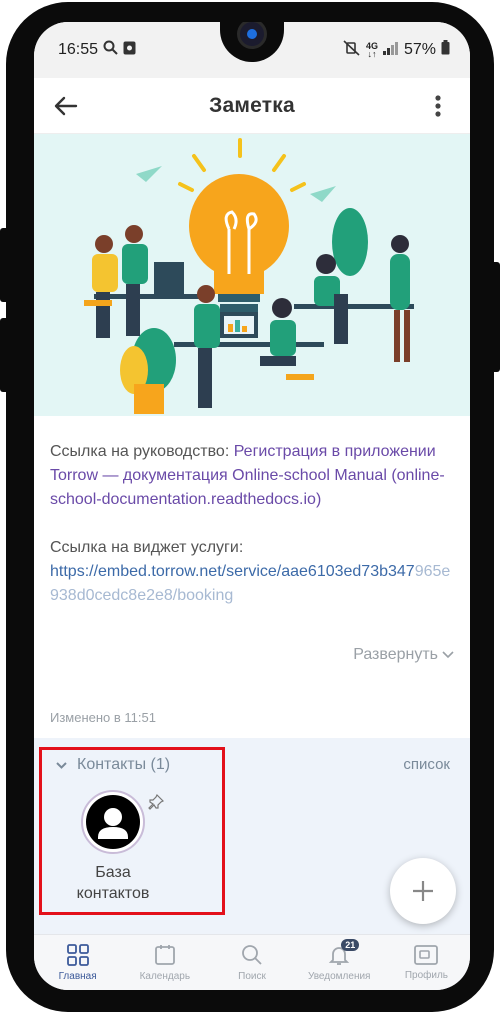  I want to click on nav-label-search: Поиск, so click(252, 976).